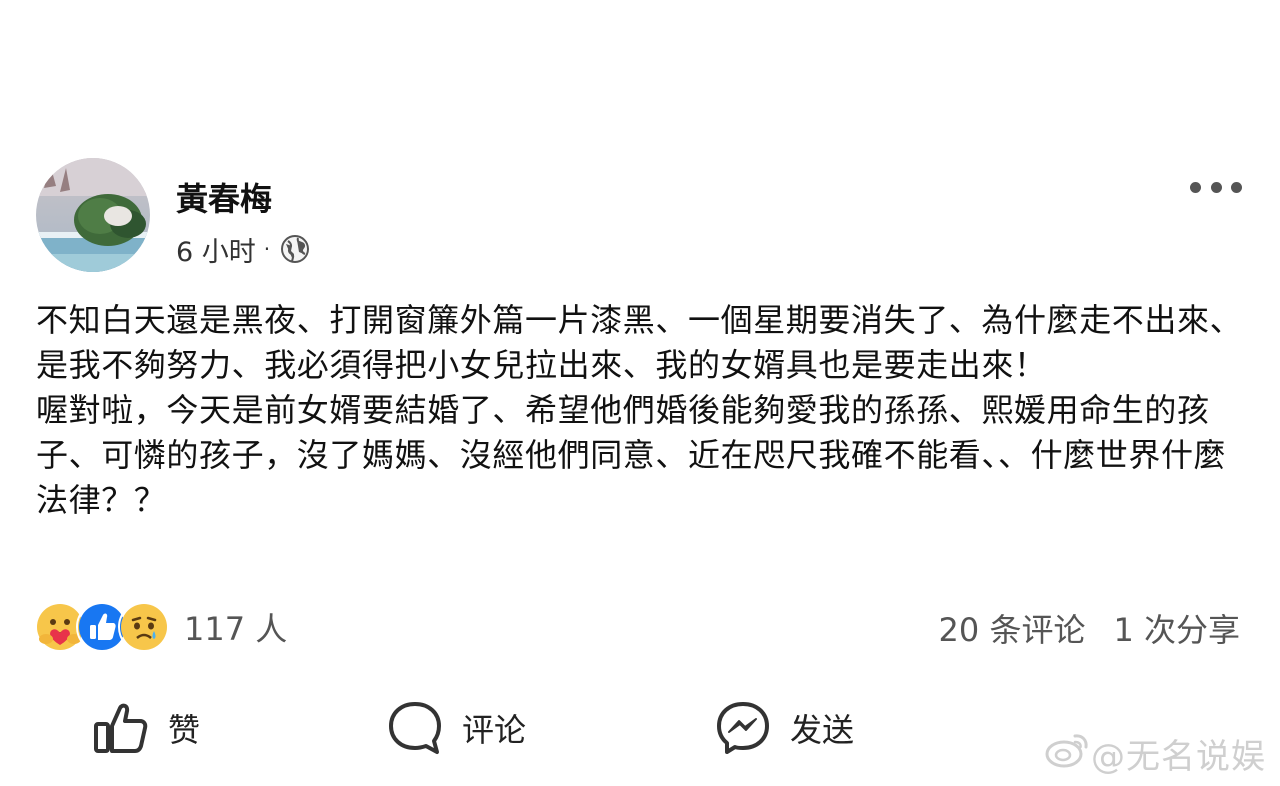 Image resolution: width=1280 pixels, height=786 pixels. What do you see at coordinates (236, 629) in the screenshot?
I see `reaction-count: 117 人` at bounding box center [236, 629].